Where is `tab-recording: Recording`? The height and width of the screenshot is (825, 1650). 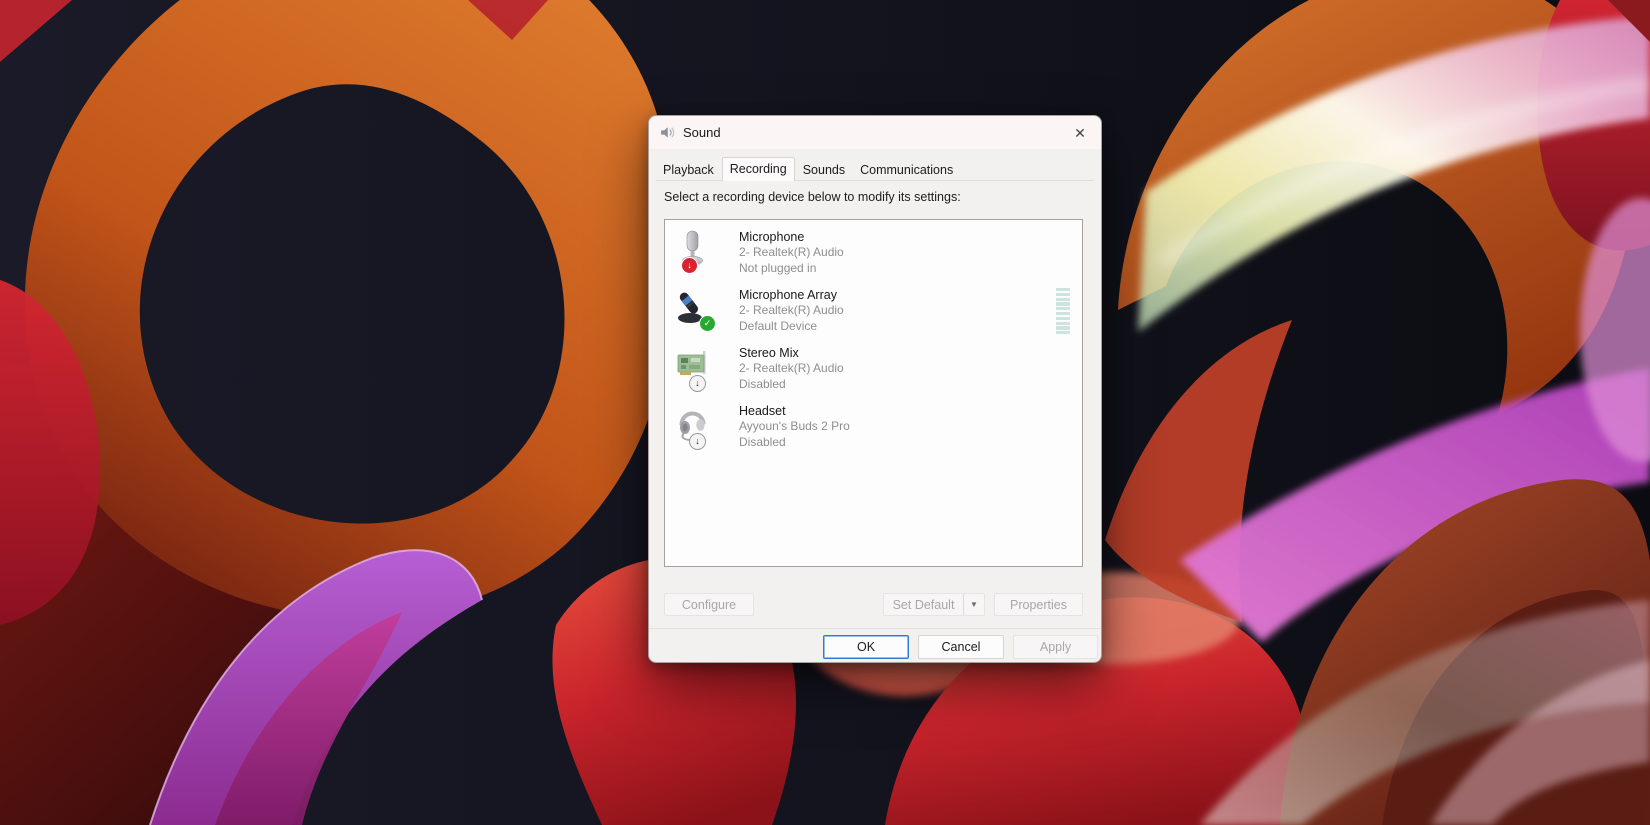
tab-recording: Recording is located at coordinates (758, 169).